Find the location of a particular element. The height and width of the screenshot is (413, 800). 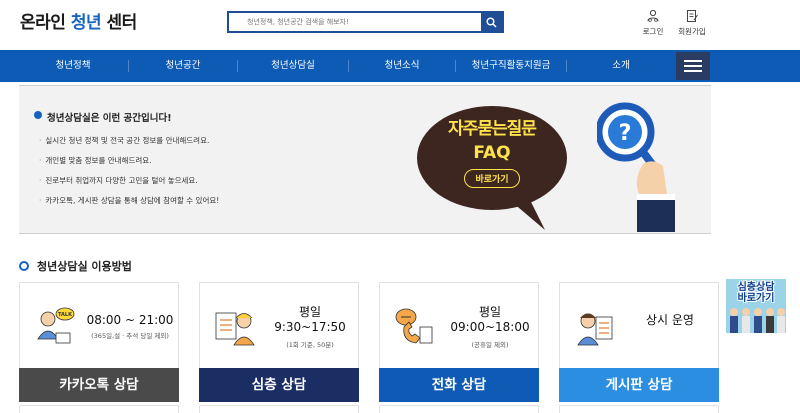

main-nav: 청년정책 청년공간 청년상담실 청년소식 청년구직활동지원금 소개 is located at coordinates (400, 66).